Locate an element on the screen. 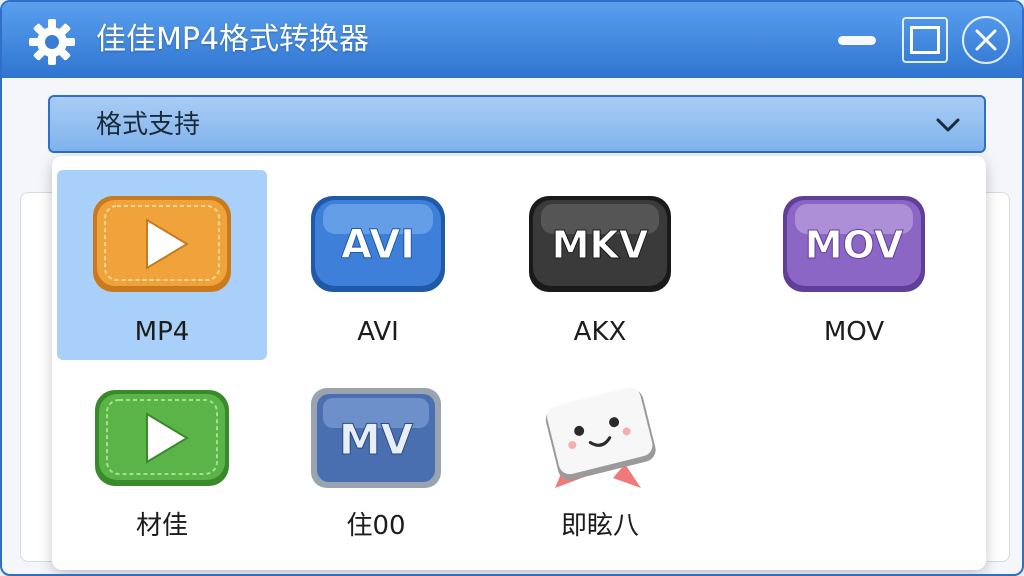 The width and height of the screenshot is (1024, 576). window-title: 佳佳MP4格式转换器 is located at coordinates (233, 39).